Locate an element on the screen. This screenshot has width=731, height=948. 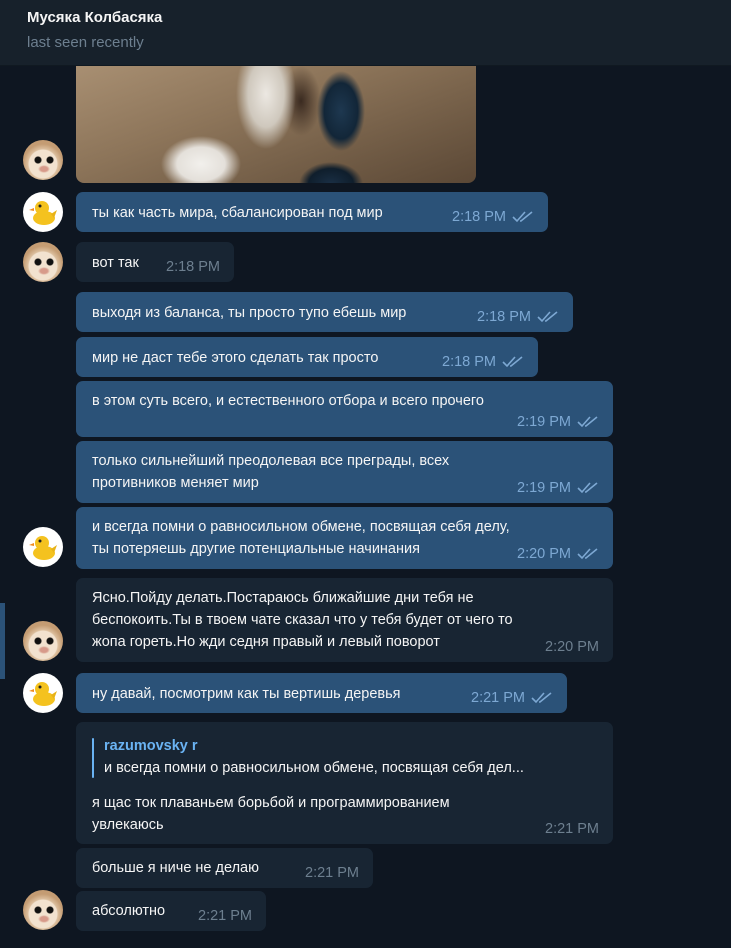
reply-quote-bar is located at coordinates (93, 758).